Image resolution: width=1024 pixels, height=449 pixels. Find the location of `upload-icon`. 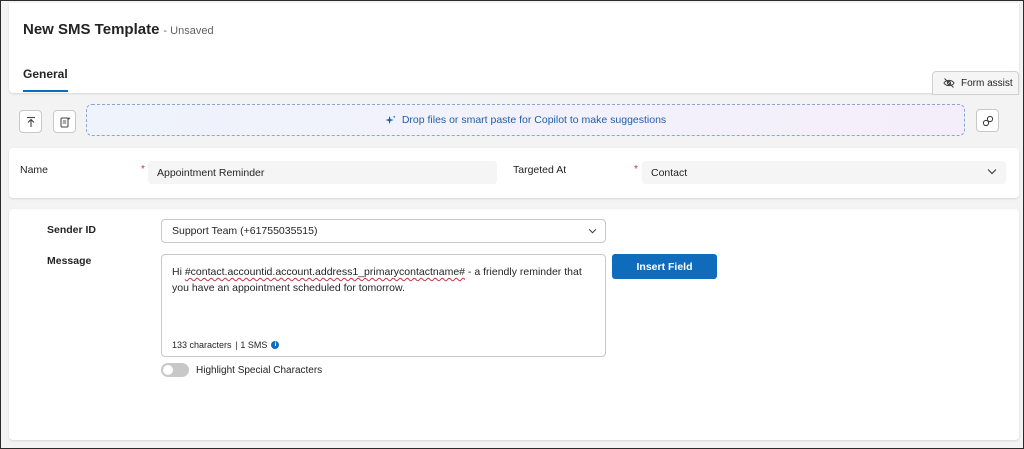

upload-icon is located at coordinates (31, 122).